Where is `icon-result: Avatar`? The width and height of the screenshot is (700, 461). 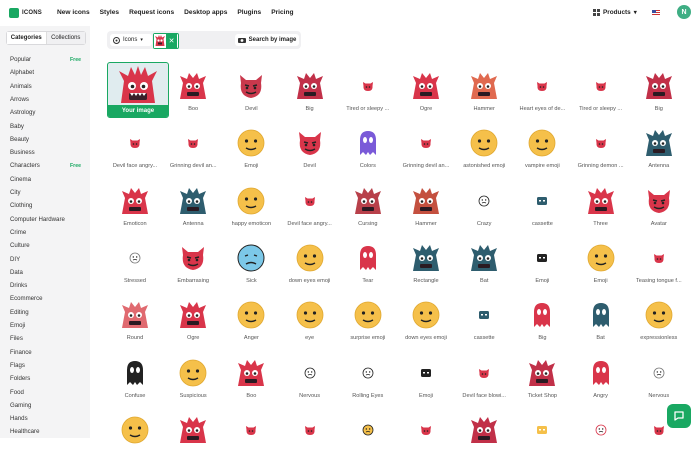 icon-result: Avatar is located at coordinates (659, 204).